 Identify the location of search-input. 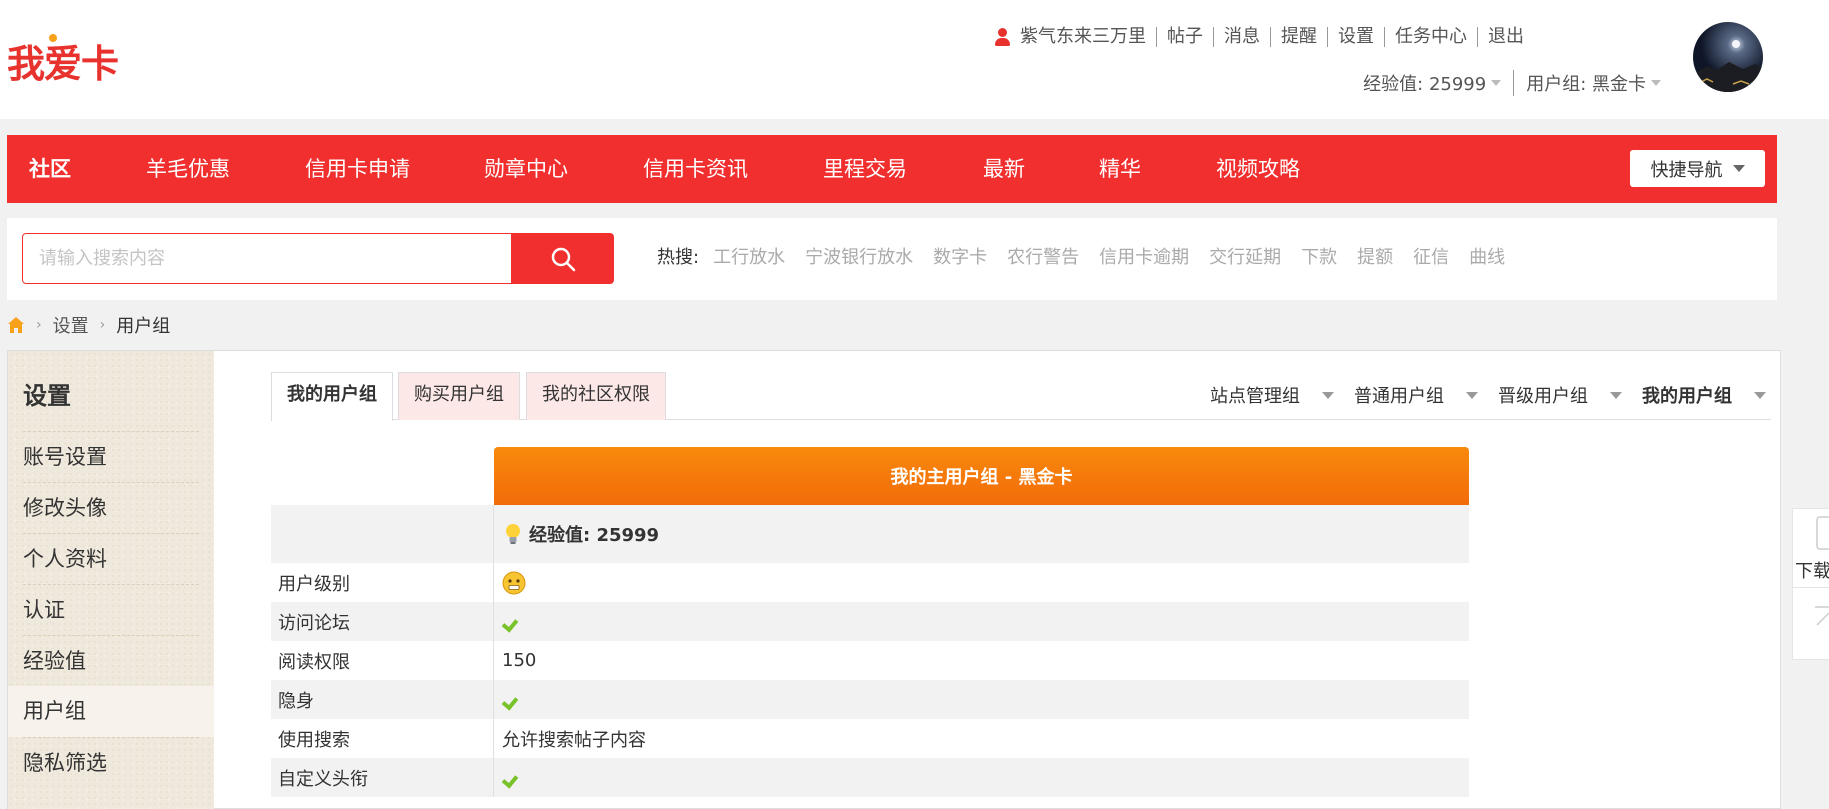
(267, 258).